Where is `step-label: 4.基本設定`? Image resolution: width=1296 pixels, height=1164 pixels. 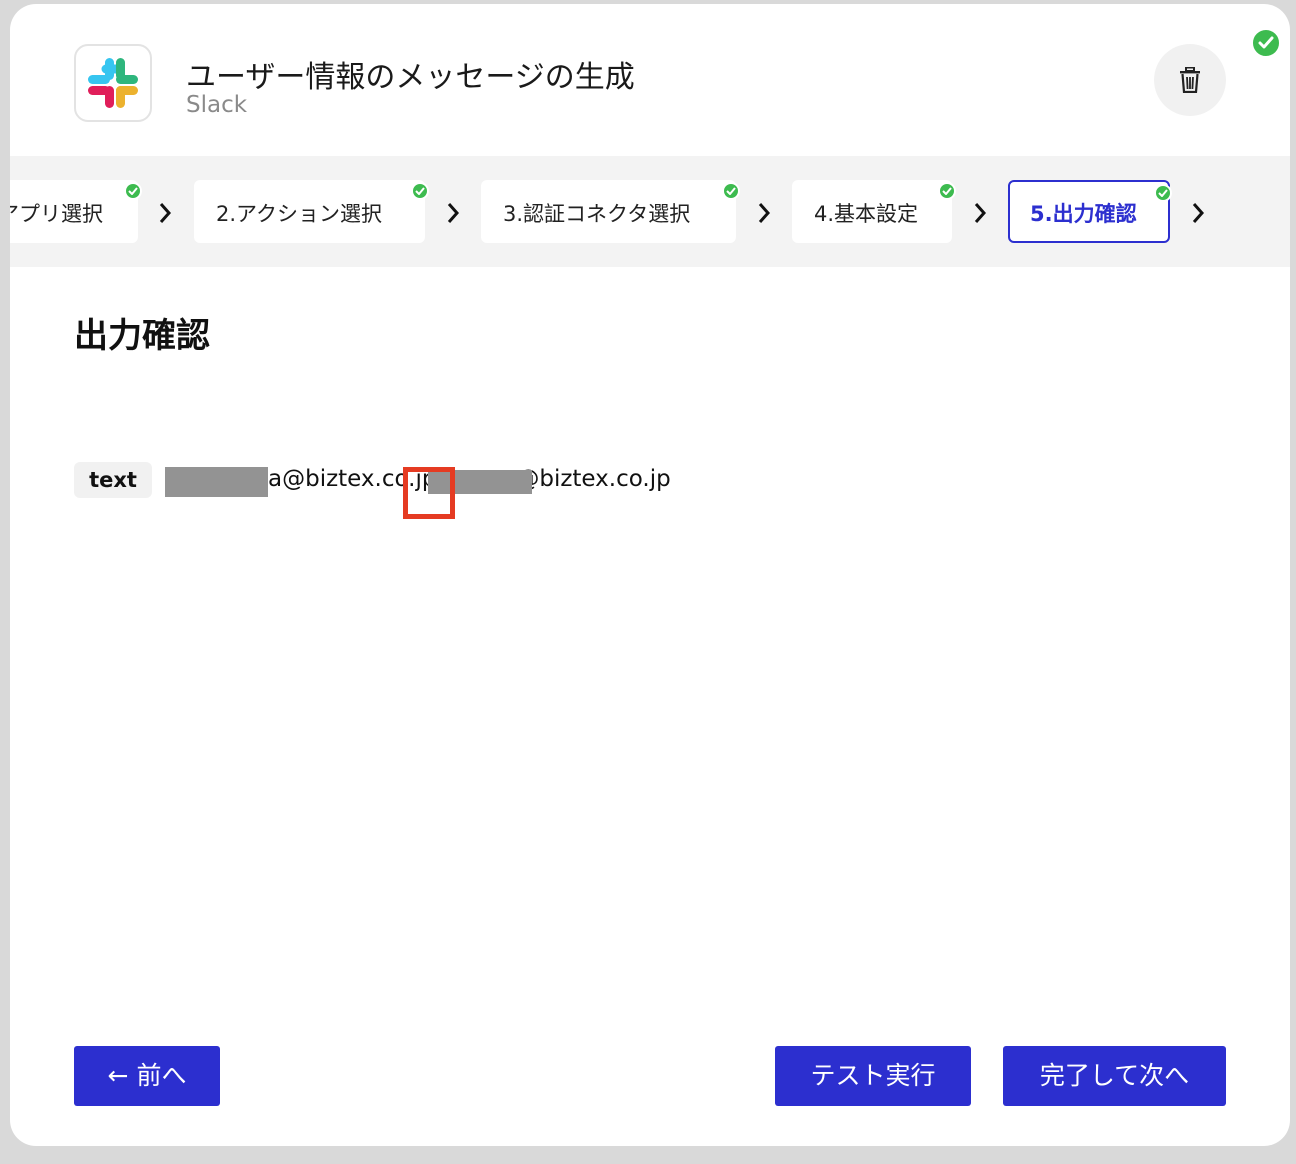
step-label: 4.基本設定 is located at coordinates (866, 214).